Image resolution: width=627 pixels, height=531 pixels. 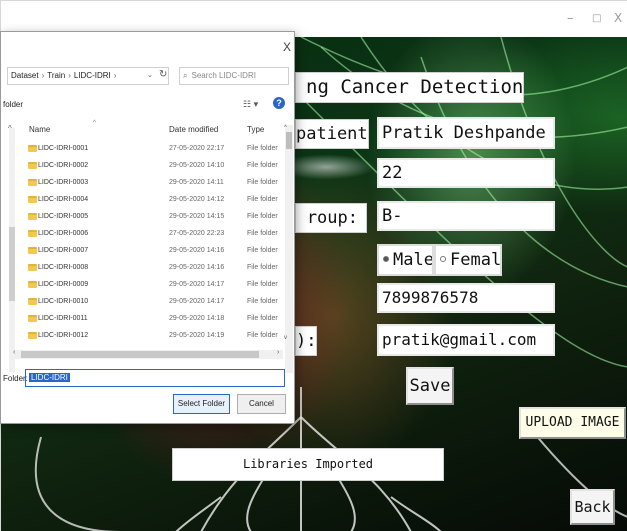 What do you see at coordinates (285, 338) in the screenshot?
I see `scroll-down-icon: v` at bounding box center [285, 338].